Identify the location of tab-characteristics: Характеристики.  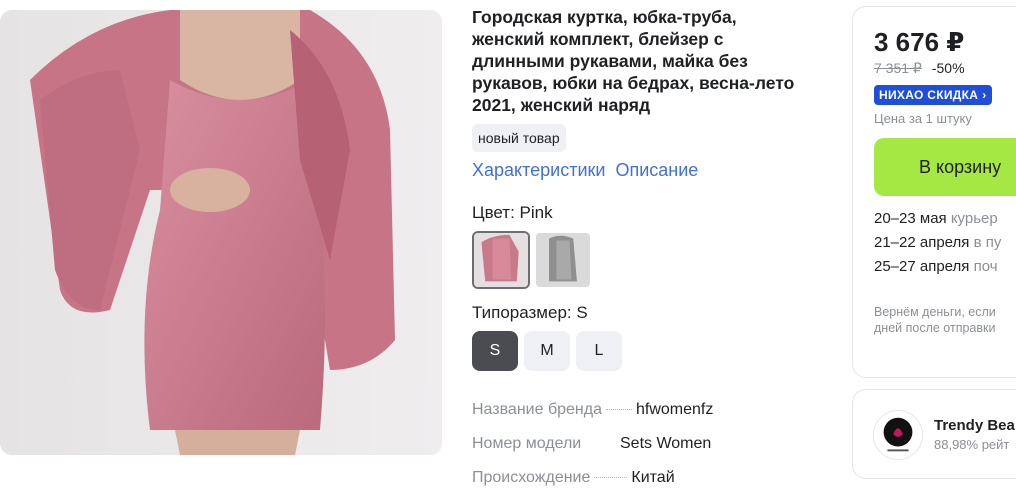
(538, 170).